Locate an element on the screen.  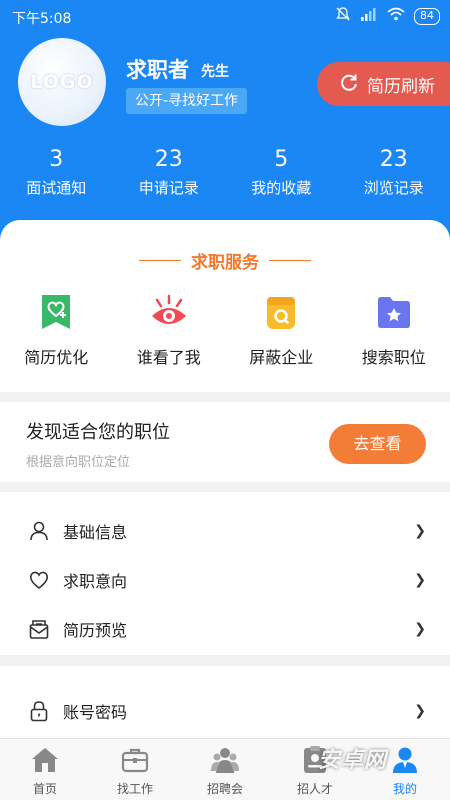
account-menu: 账号密码 ❯ is located at coordinates (225, 702).